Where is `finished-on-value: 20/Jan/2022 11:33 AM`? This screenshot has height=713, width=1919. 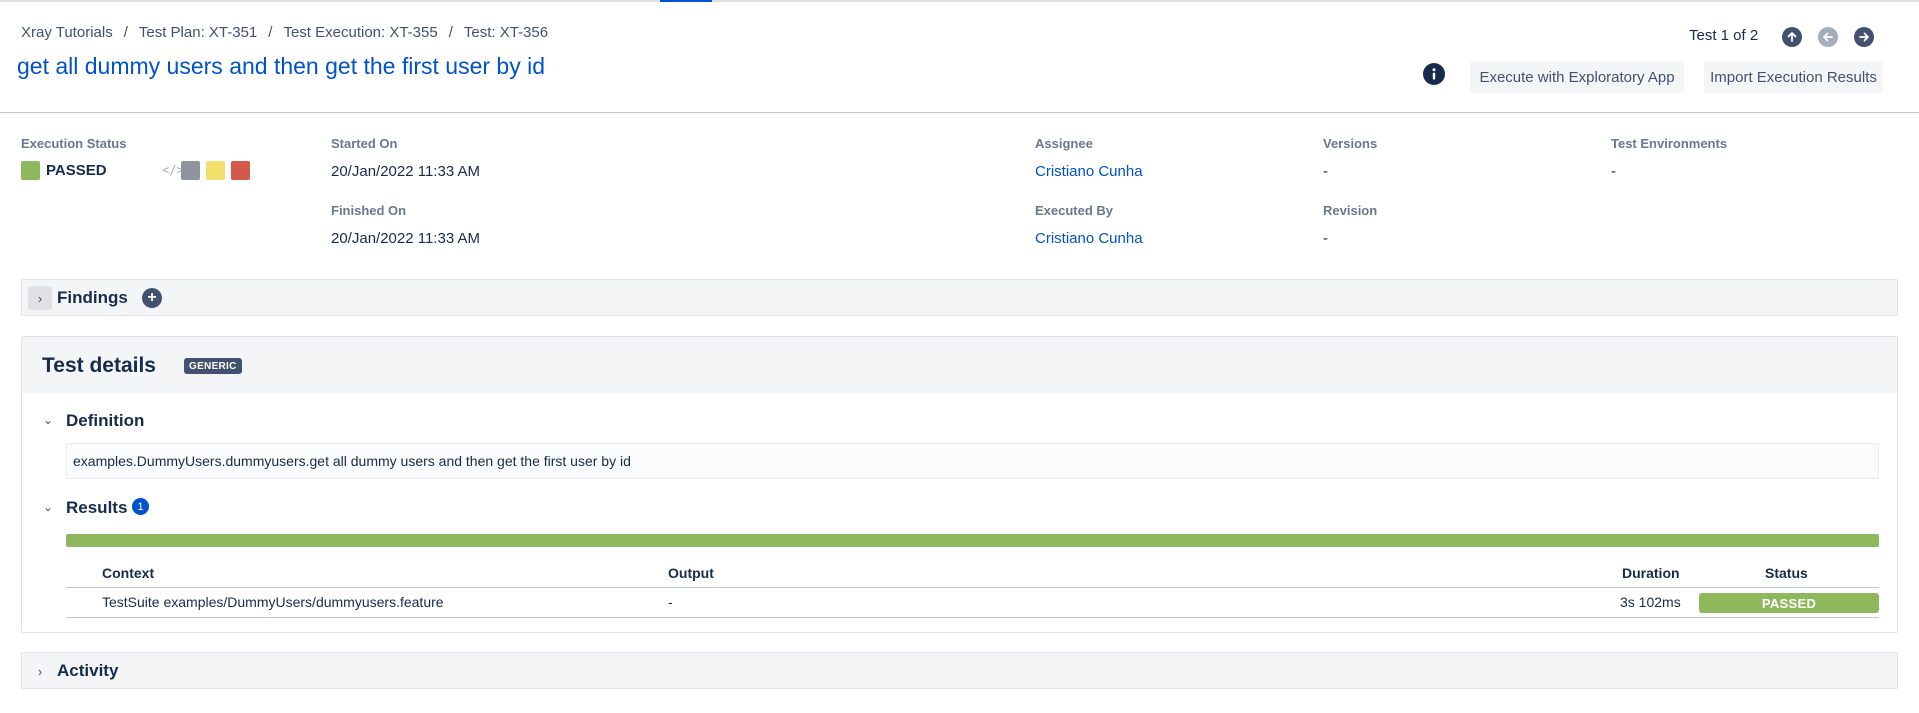
finished-on-value: 20/Jan/2022 11:33 AM is located at coordinates (406, 238).